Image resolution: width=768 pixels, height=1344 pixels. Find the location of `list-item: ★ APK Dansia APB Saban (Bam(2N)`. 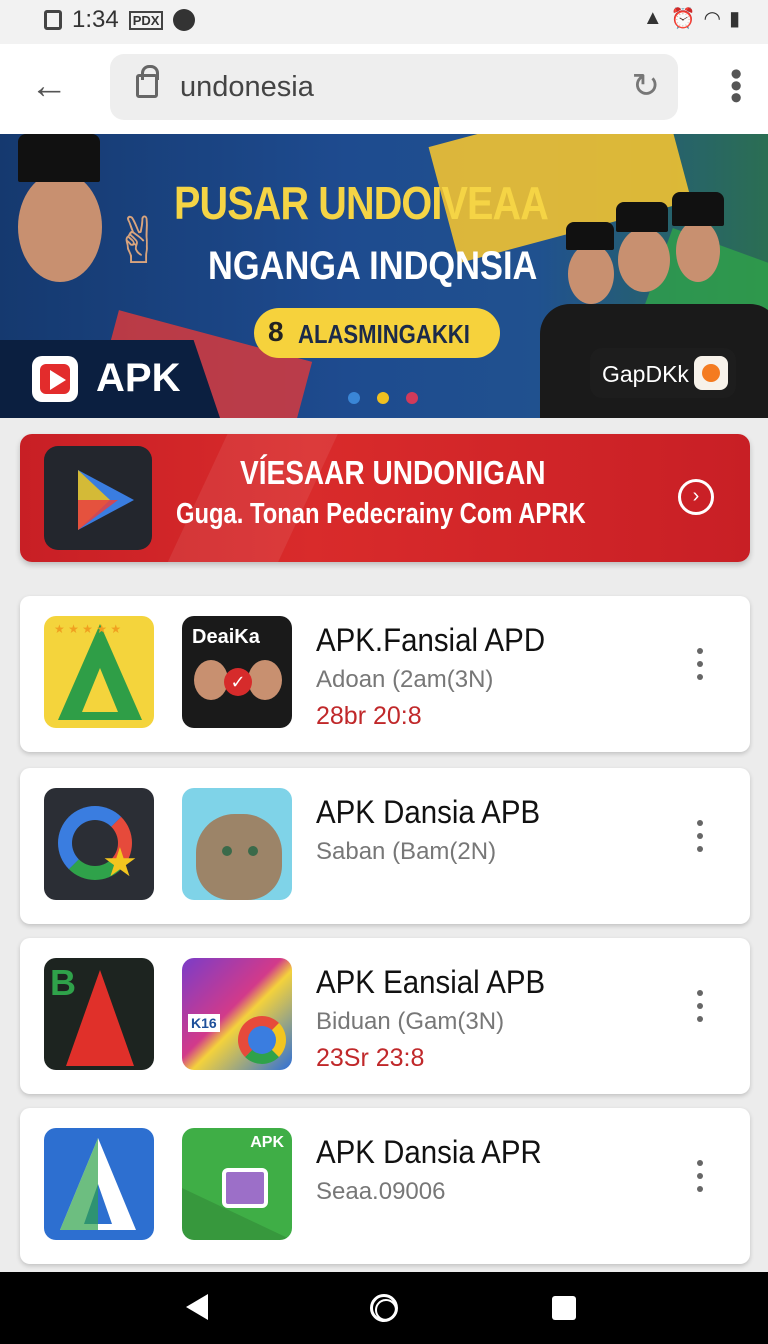

list-item: ★ APK Dansia APB Saban (Bam(2N) is located at coordinates (385, 846).